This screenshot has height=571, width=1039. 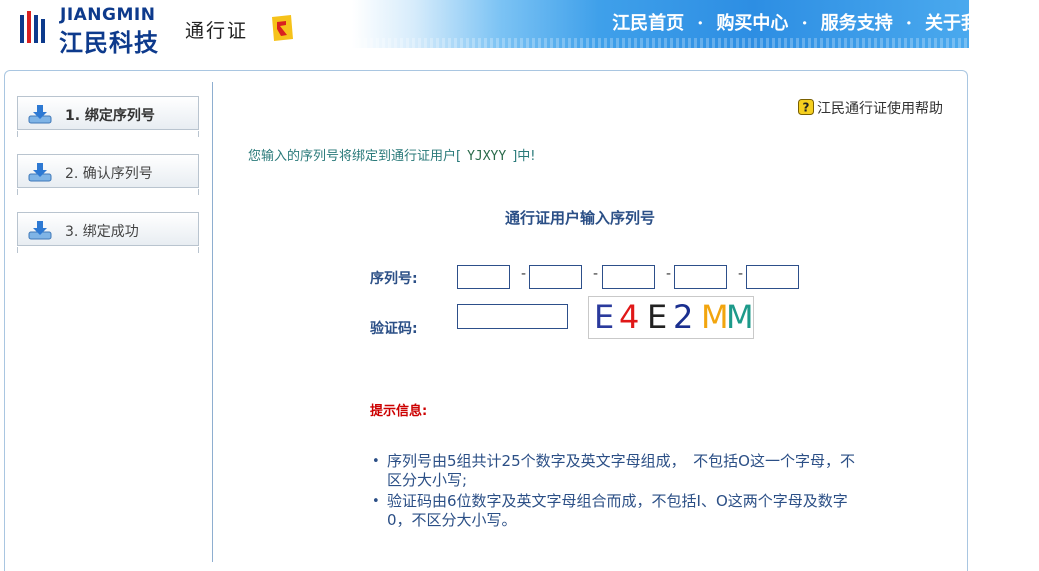 I want to click on jiangmin-logo: JIANGMIN 江民科技 通行证, so click(x=157, y=30).